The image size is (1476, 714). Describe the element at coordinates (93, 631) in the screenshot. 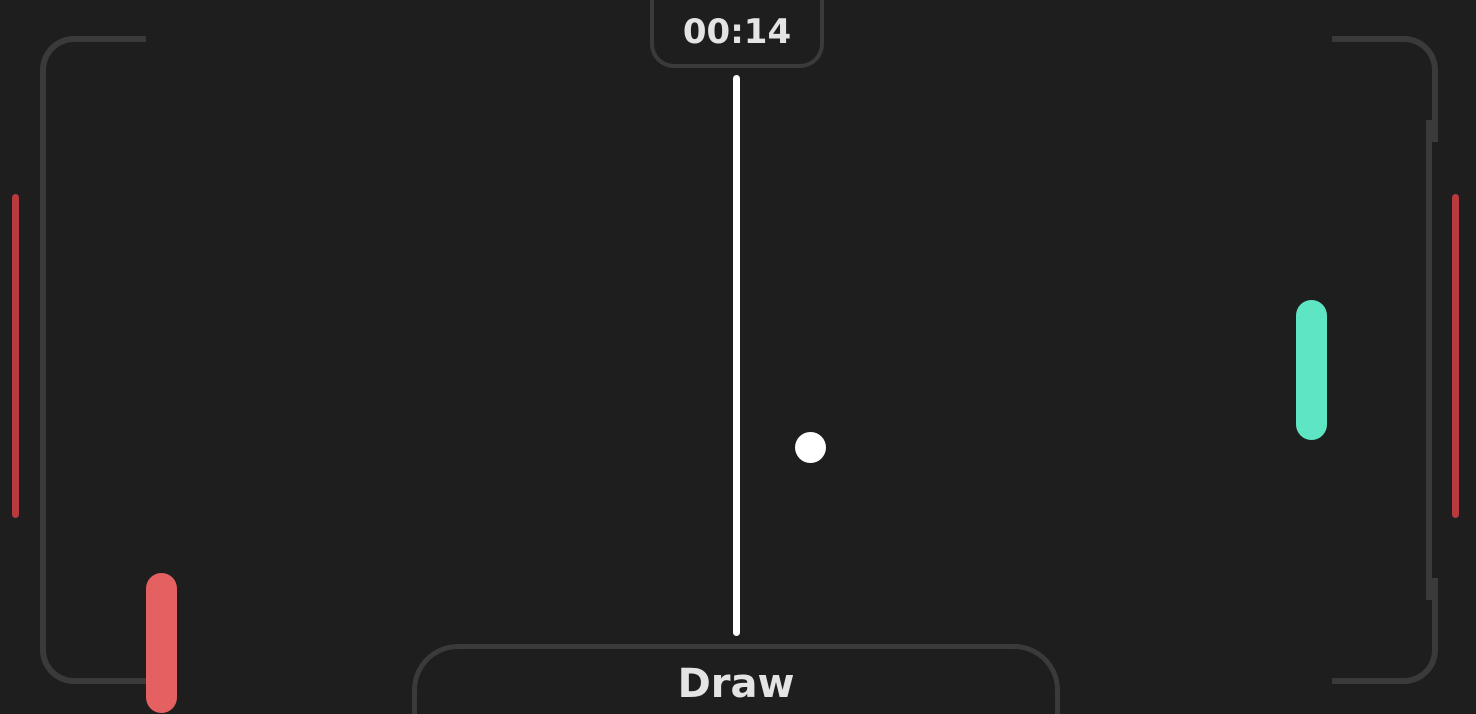

I see `court-corner-bottom-left` at that location.